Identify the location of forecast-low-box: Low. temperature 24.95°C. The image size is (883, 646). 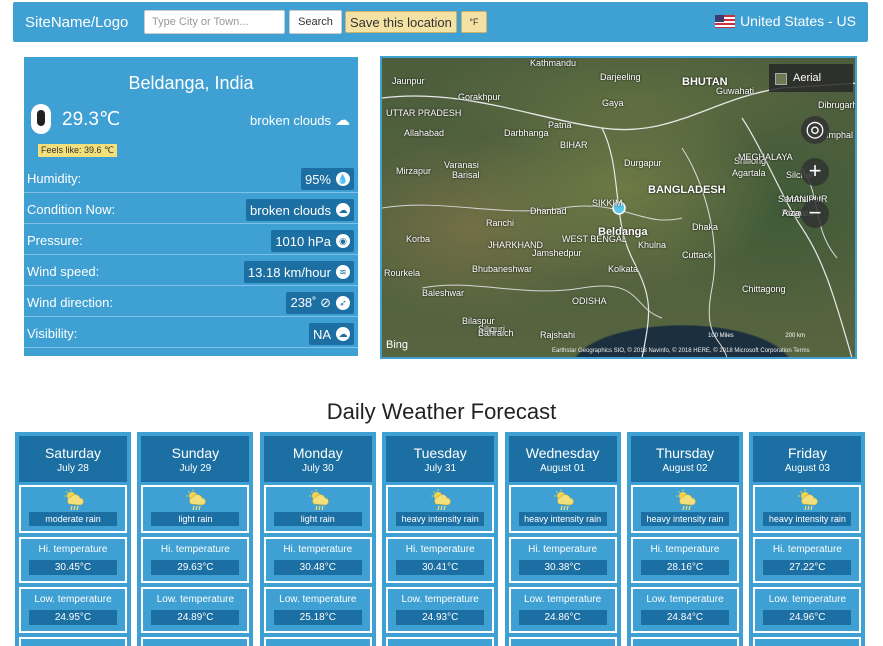
(73, 610).